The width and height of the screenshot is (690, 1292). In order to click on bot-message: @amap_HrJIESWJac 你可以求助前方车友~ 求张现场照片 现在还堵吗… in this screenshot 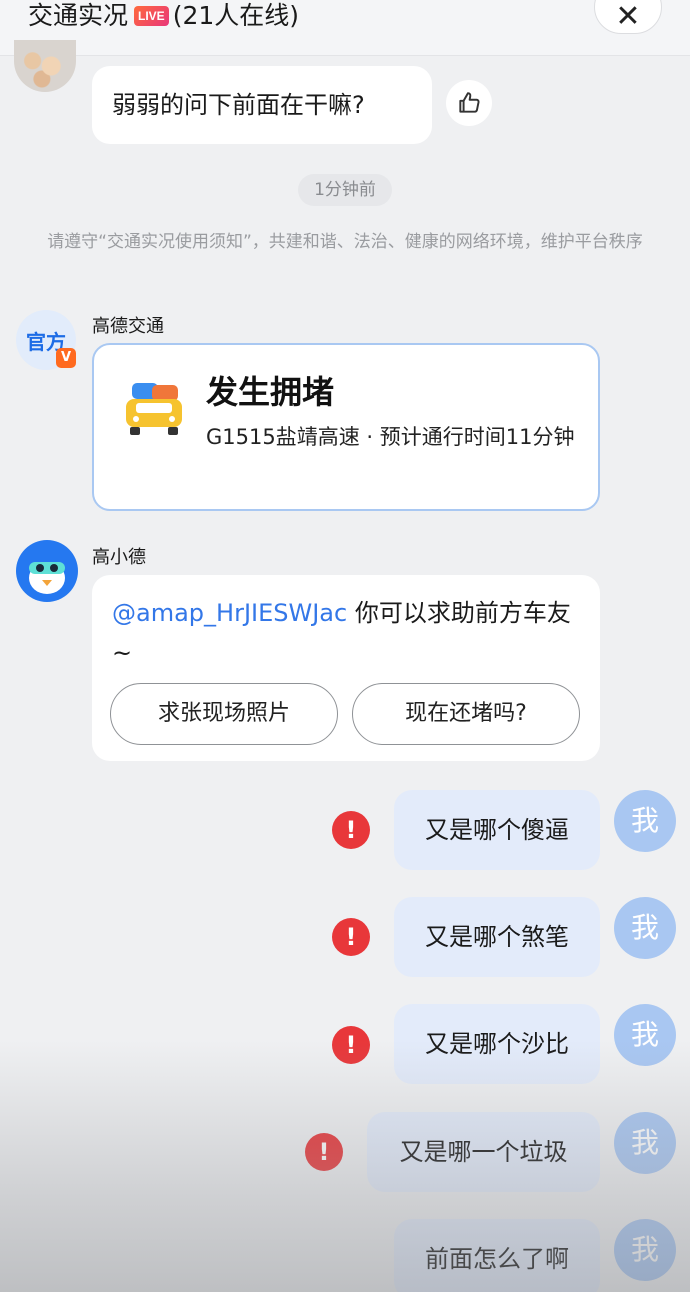, I will do `click(346, 668)`.